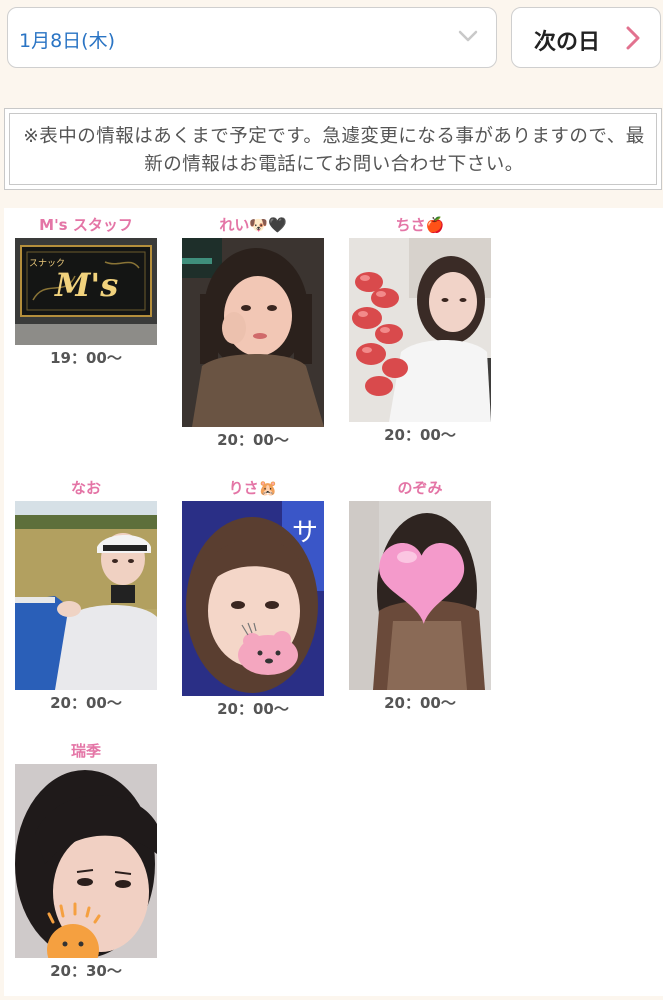 This screenshot has height=1000, width=663. I want to click on cast-name: なお, so click(85, 488).